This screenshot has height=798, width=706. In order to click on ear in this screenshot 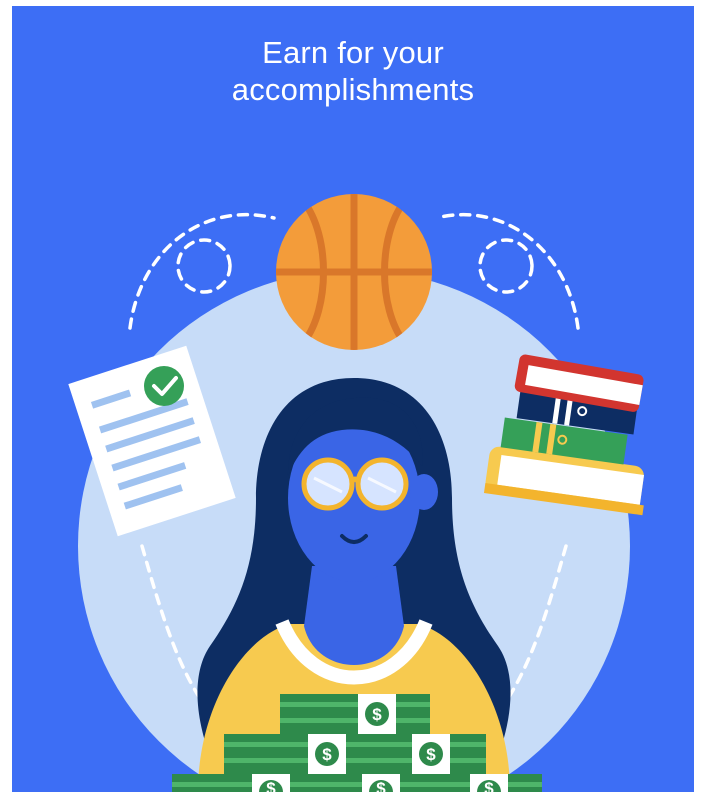, I will do `click(424, 492)`.